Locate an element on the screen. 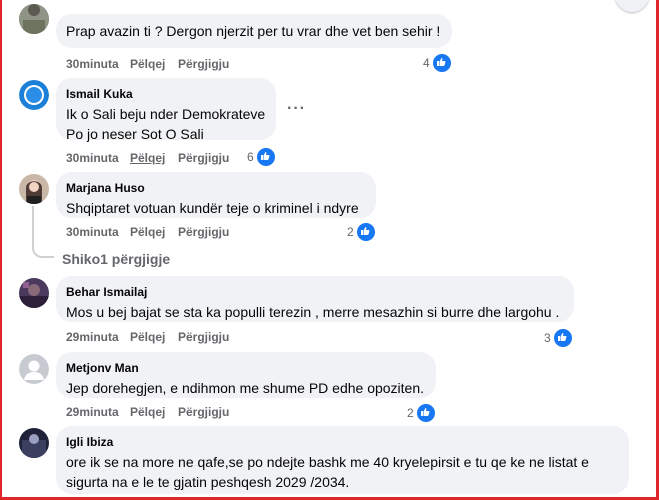 The width and height of the screenshot is (659, 500). frame-left is located at coordinates (1, 250).